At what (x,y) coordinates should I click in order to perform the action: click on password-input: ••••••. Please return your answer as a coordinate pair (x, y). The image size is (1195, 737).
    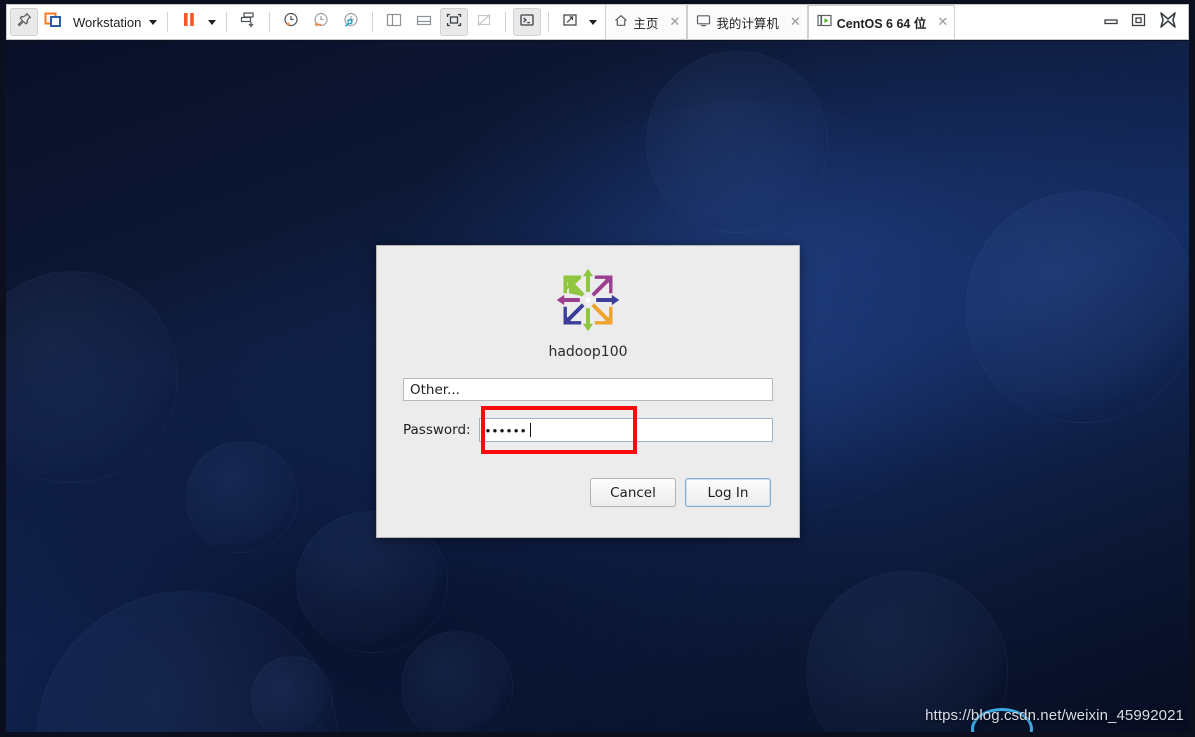
    Looking at the image, I should click on (625, 430).